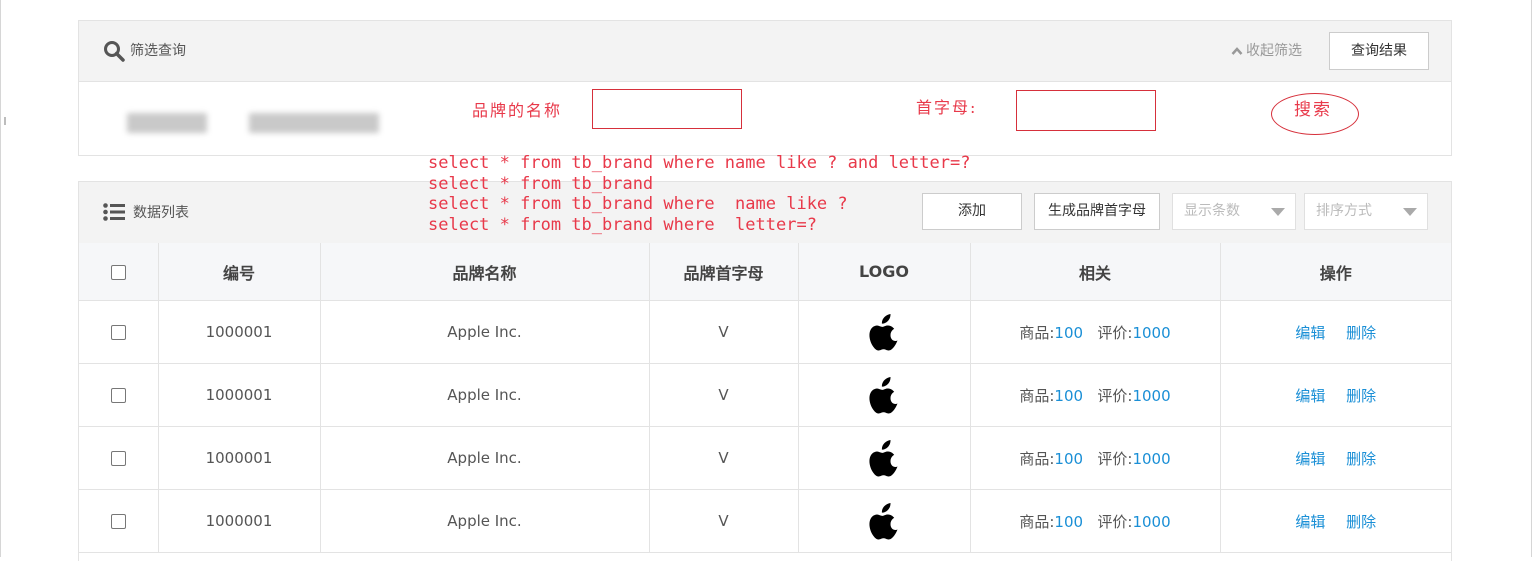 The width and height of the screenshot is (1538, 561). Describe the element at coordinates (1097, 211) in the screenshot. I see `generate-letter-button: 生成品牌首字母` at that location.